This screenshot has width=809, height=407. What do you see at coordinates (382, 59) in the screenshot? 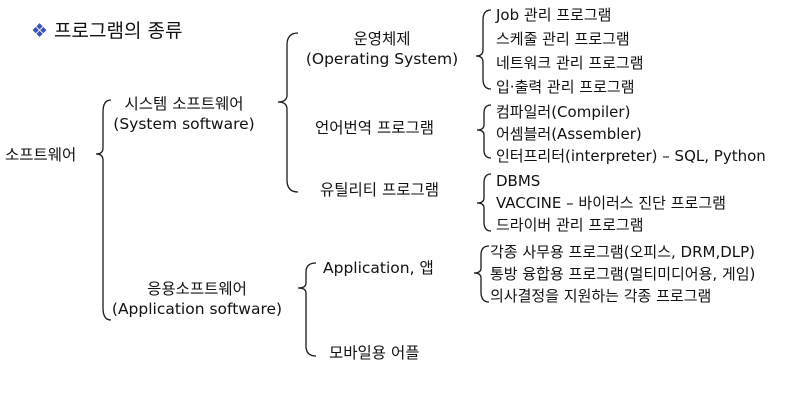
I see `os-english: (Operating System)` at bounding box center [382, 59].